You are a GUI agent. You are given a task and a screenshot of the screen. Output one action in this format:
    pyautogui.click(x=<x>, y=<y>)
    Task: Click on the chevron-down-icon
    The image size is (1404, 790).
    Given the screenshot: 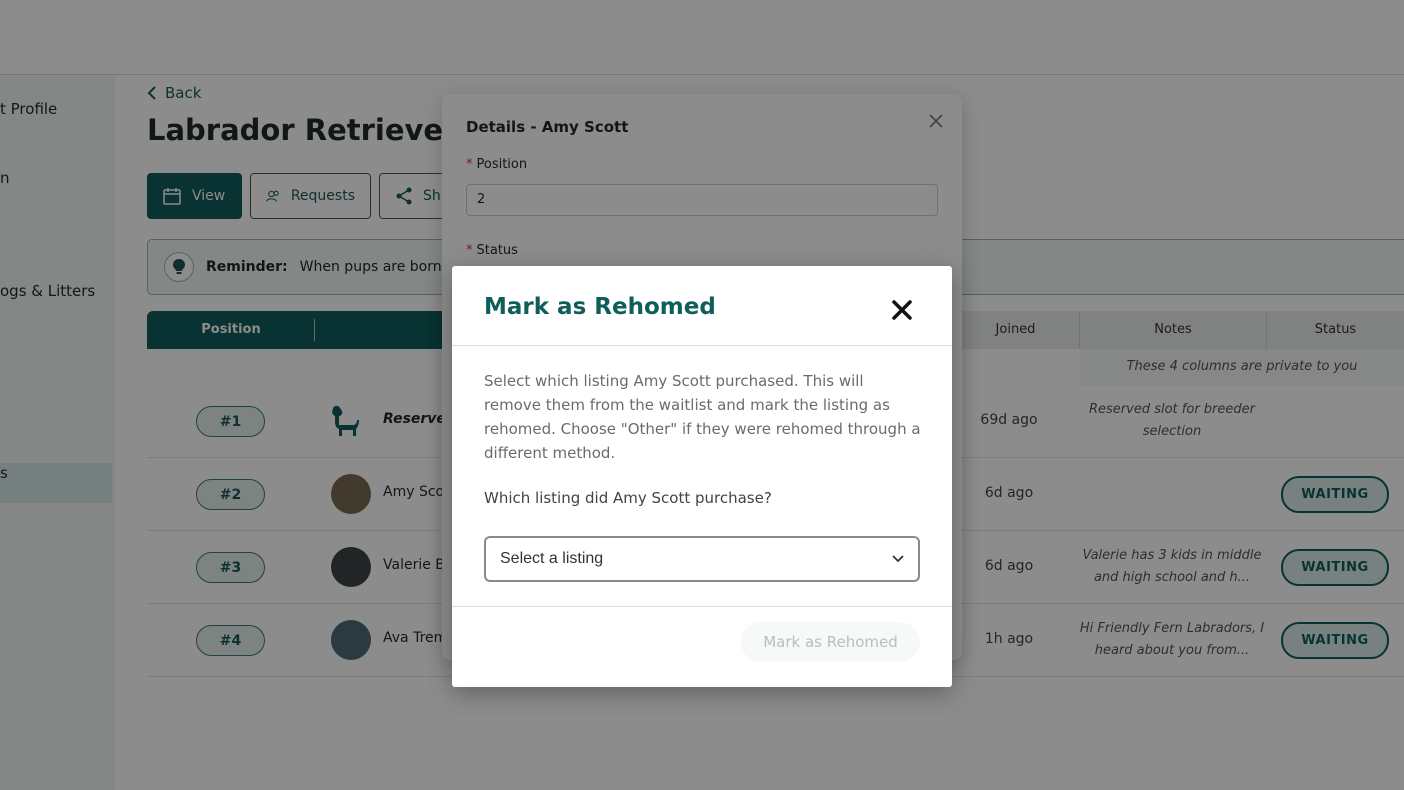 What is the action you would take?
    pyautogui.click(x=898, y=559)
    